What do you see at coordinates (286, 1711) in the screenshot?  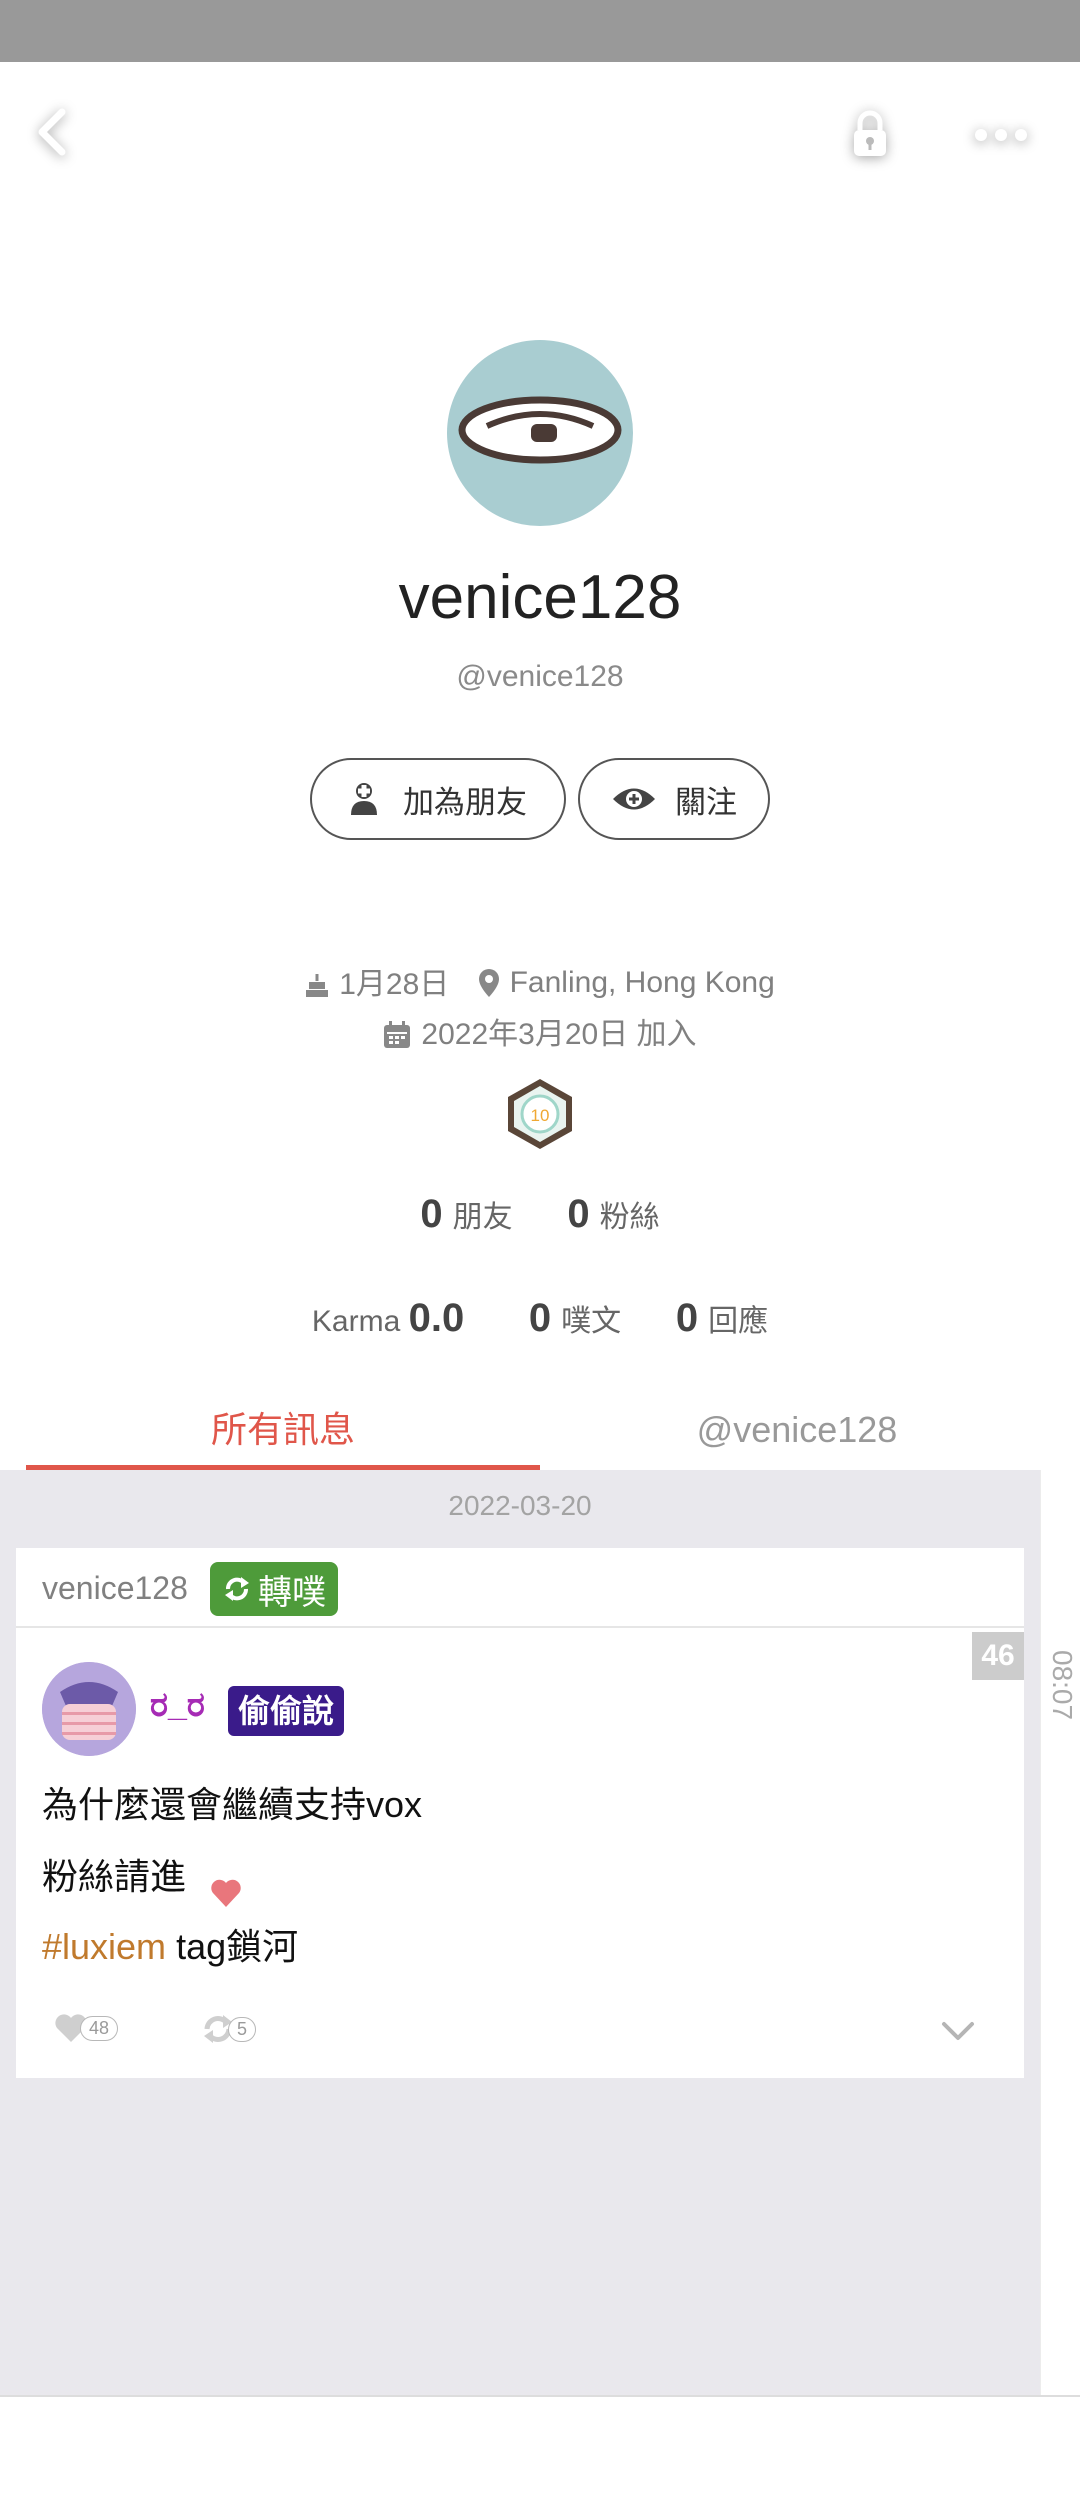 I see `secret-tag-badge: 偷偷說` at bounding box center [286, 1711].